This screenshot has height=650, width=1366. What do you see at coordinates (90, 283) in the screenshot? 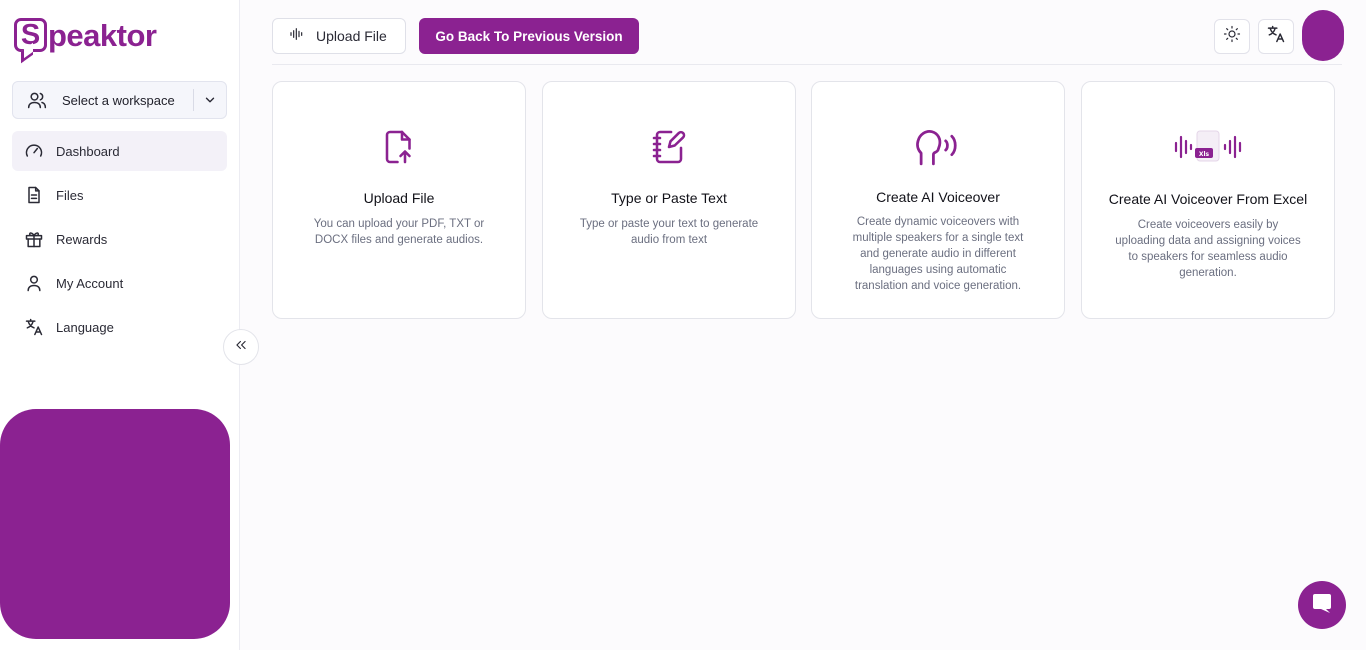
I see `sidebar-item-label: My Account` at bounding box center [90, 283].